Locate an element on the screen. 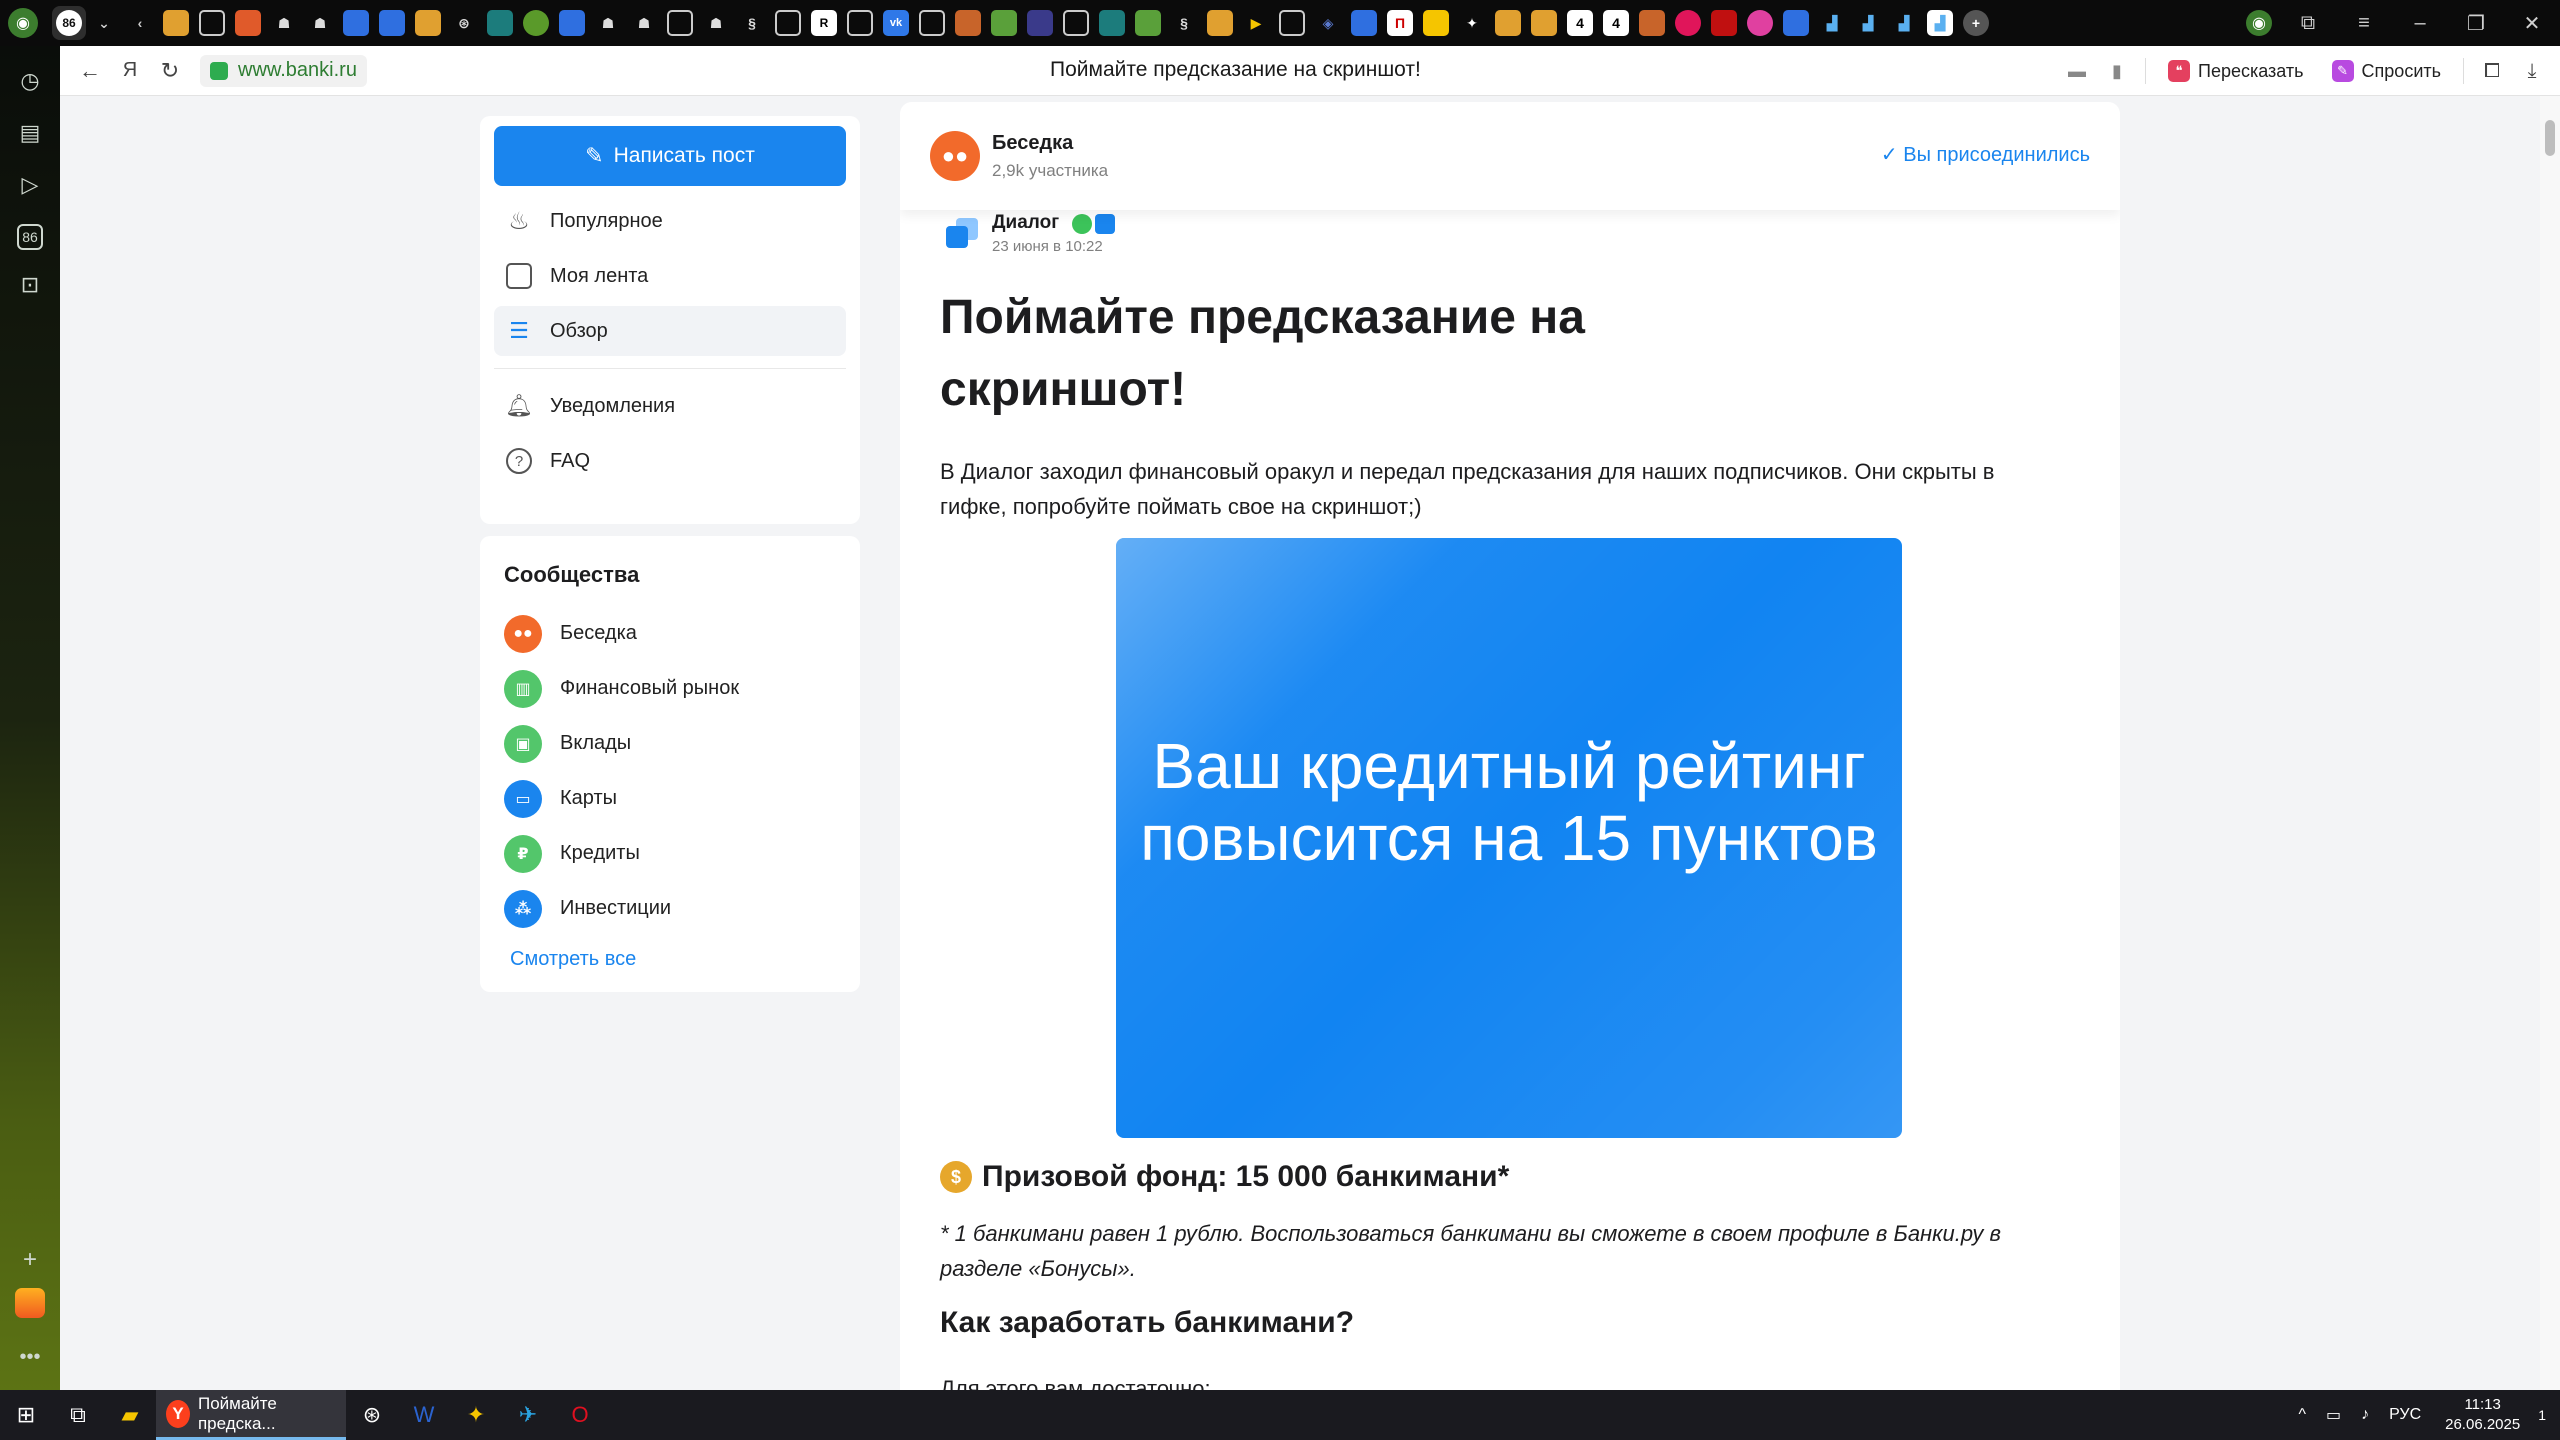 The width and height of the screenshot is (2560, 1440). tab-favicon-yellow is located at coordinates (1436, 23).